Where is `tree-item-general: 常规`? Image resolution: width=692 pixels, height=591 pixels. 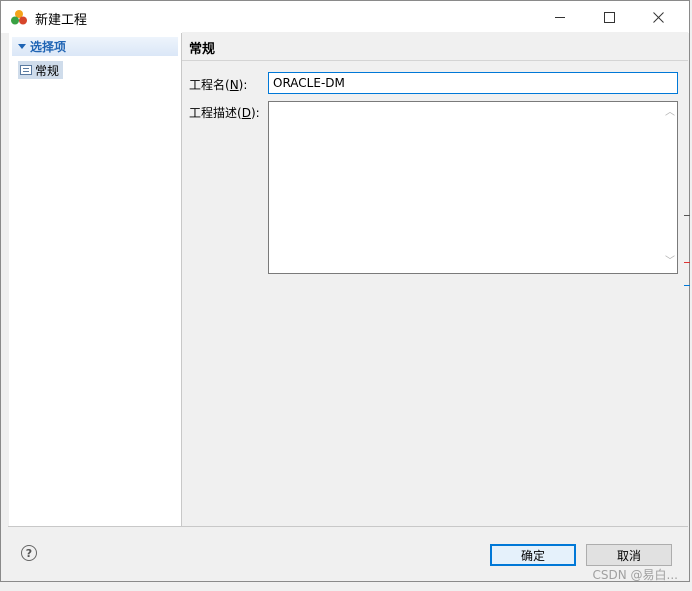
tree-item-general: 常规 is located at coordinates (41, 70).